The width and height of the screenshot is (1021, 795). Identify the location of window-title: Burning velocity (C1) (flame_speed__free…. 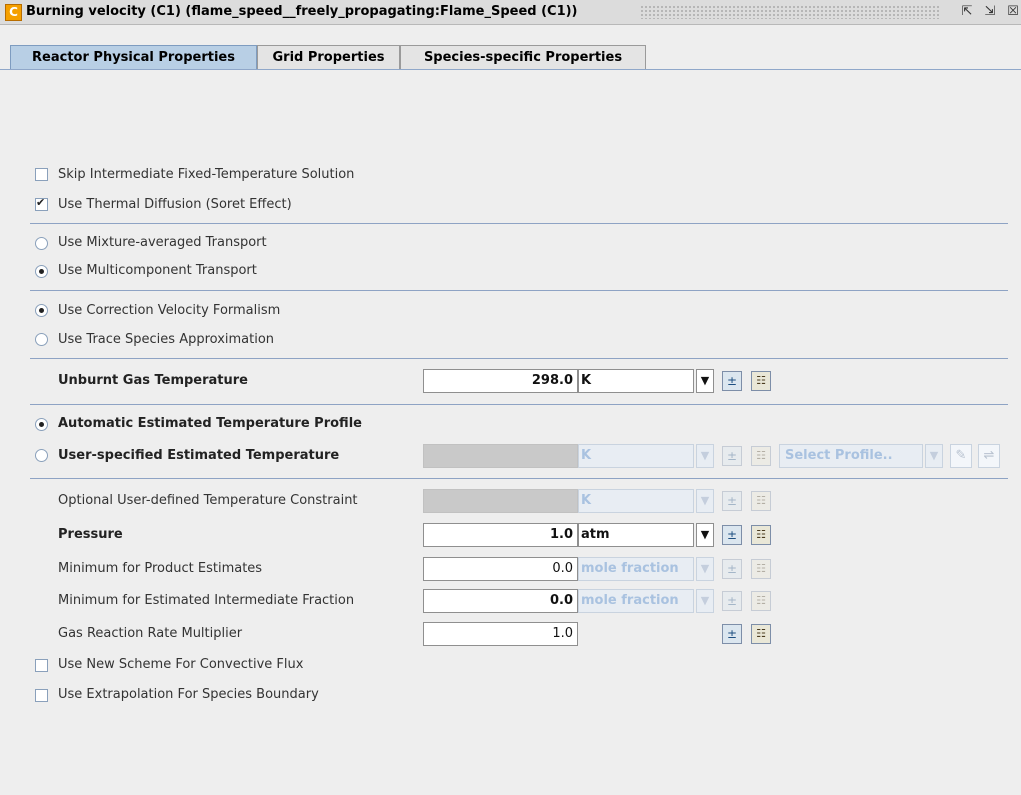
(302, 11).